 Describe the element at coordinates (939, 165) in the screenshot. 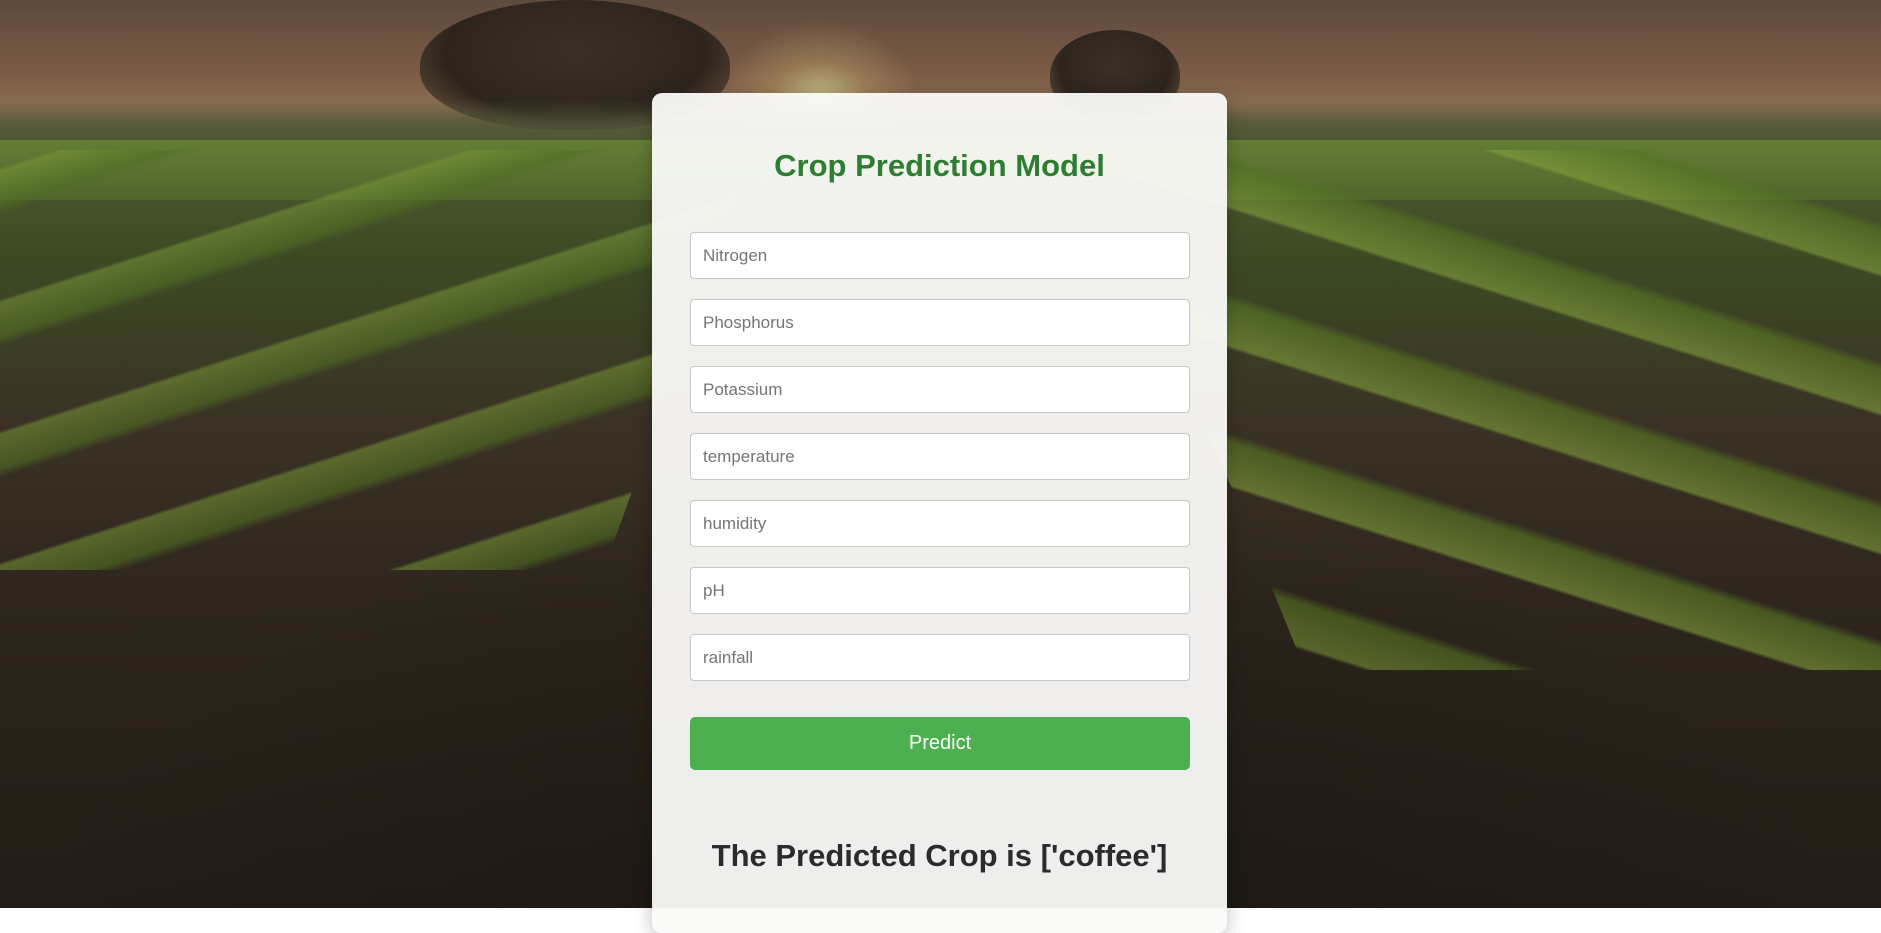

I see `page-title: Crop Prediction Model` at that location.